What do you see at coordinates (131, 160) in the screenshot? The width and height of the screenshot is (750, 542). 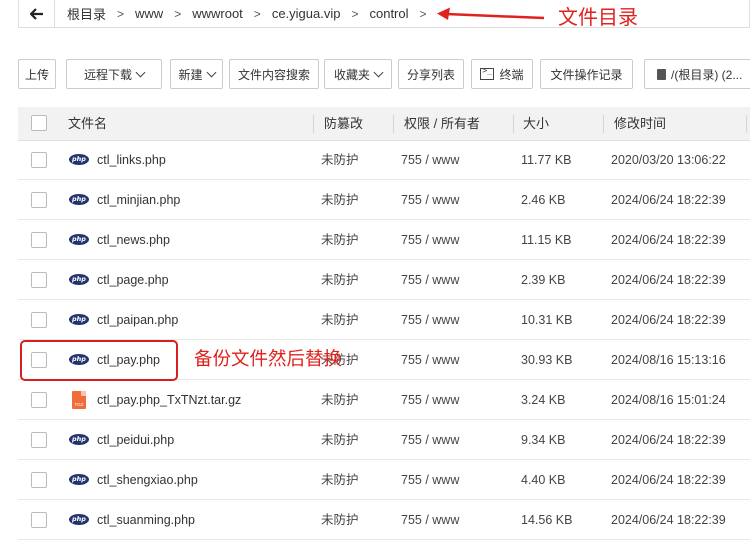 I see `file-name: ctl_links.php` at bounding box center [131, 160].